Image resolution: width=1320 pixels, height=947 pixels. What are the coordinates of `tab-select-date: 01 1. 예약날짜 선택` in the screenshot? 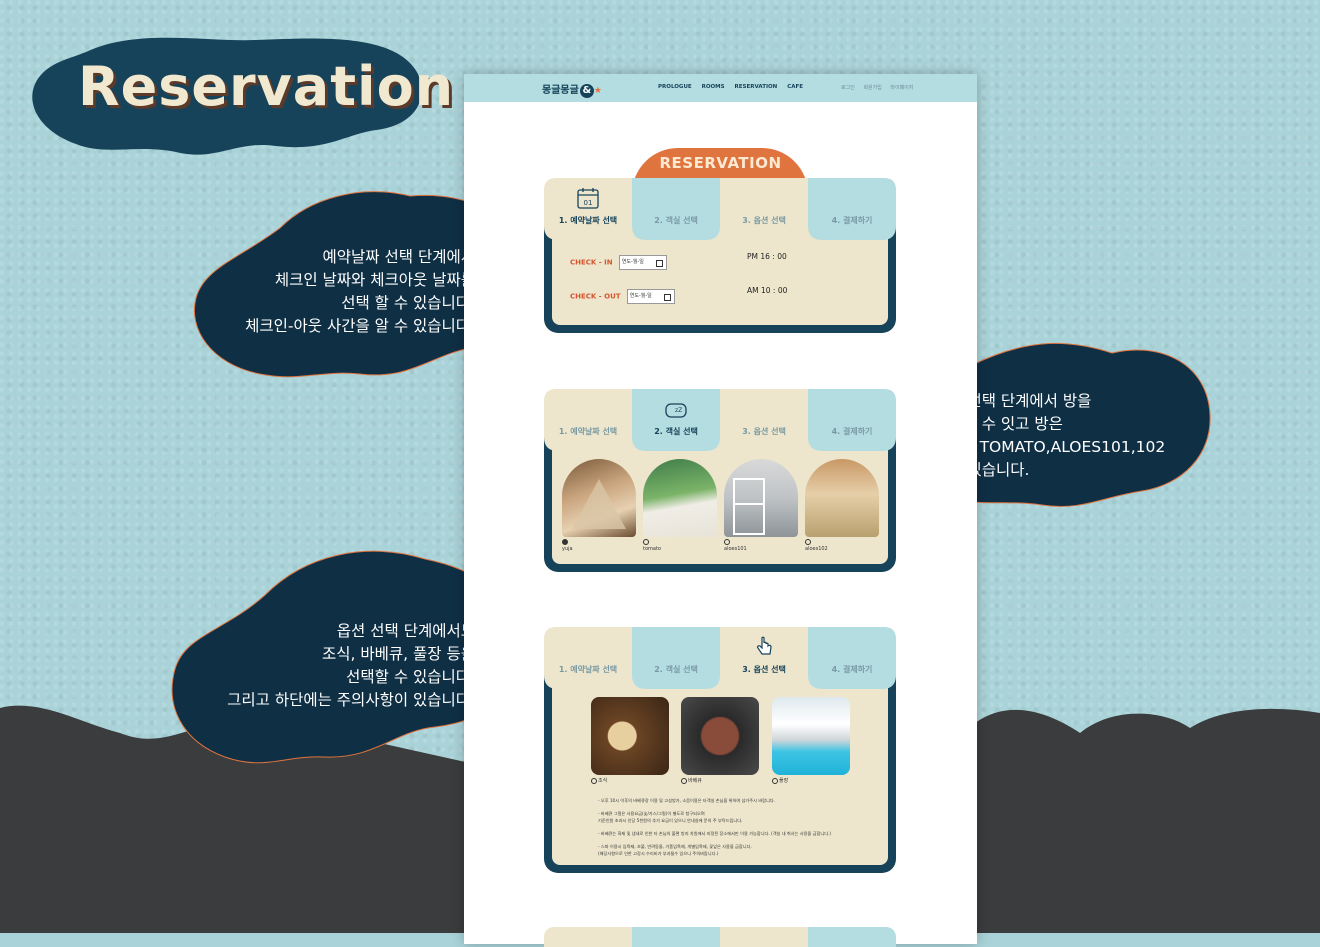 It's located at (588, 207).